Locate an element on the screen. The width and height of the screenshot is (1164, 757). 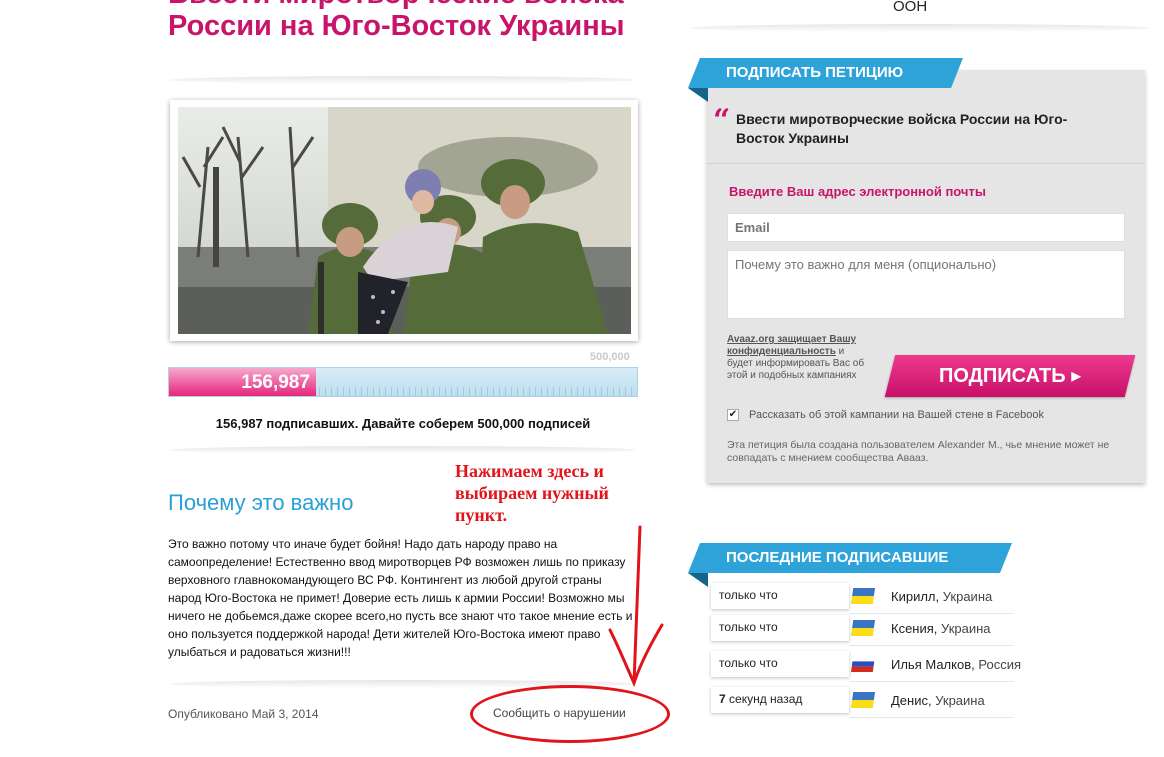
sign-ribbon-label: ПОДПИСАТЬ ПЕТИЦИЮ is located at coordinates (825, 73).